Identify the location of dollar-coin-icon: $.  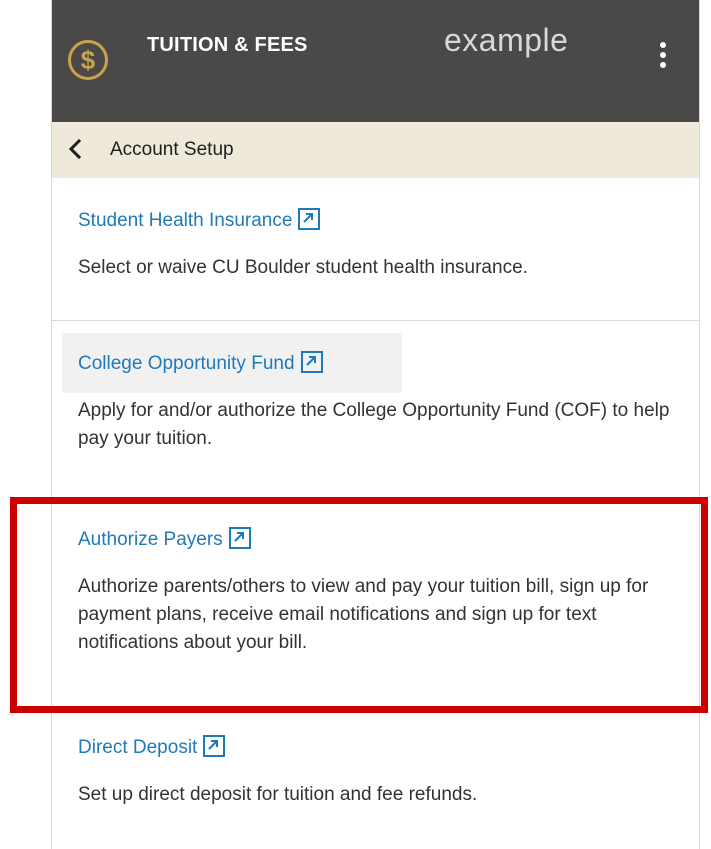
(88, 60).